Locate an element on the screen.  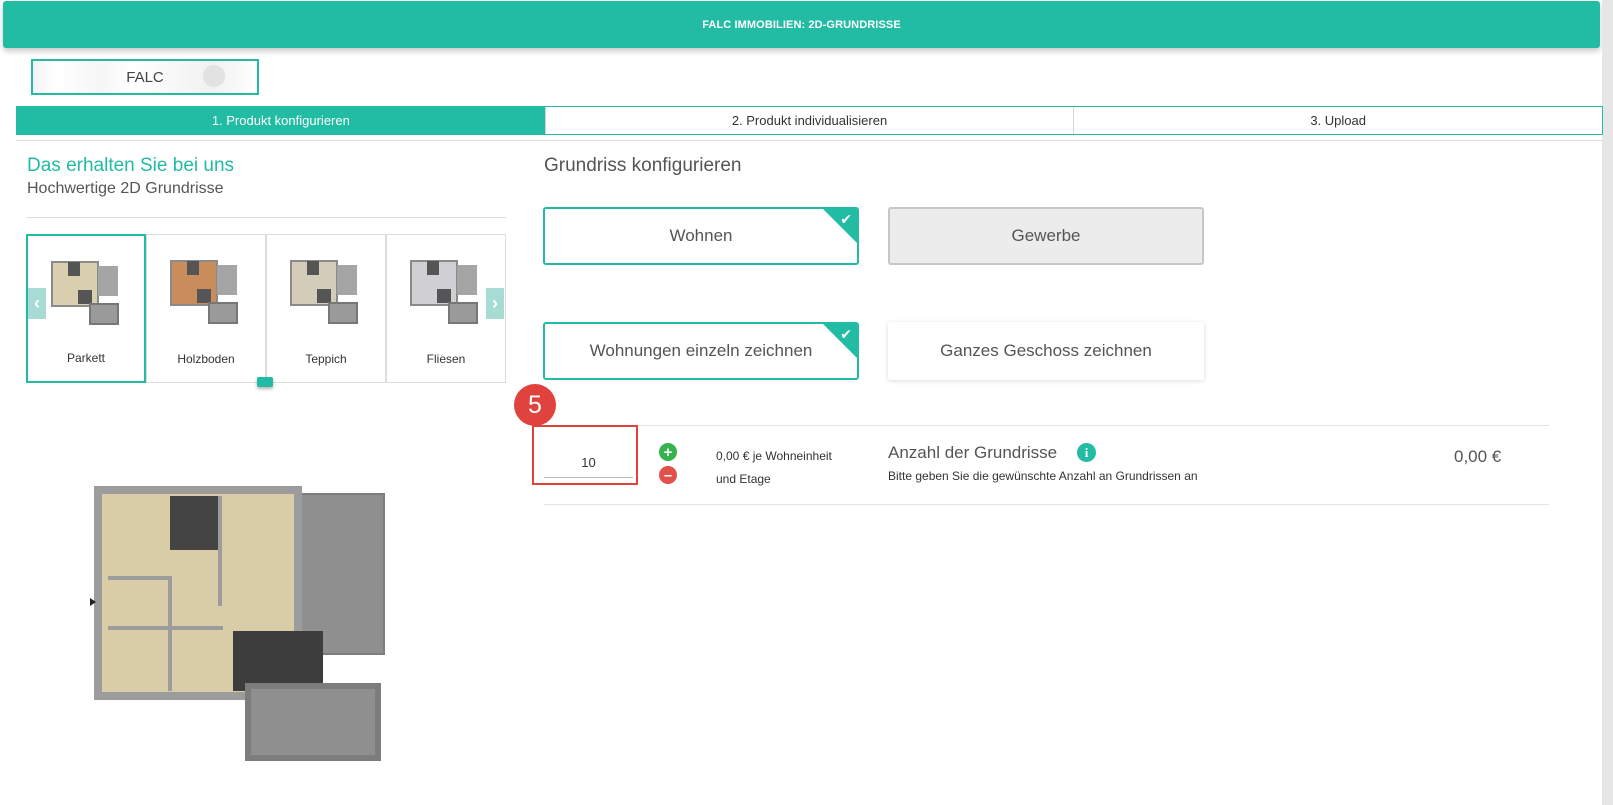
option-label: Gewerbe is located at coordinates (1046, 235).